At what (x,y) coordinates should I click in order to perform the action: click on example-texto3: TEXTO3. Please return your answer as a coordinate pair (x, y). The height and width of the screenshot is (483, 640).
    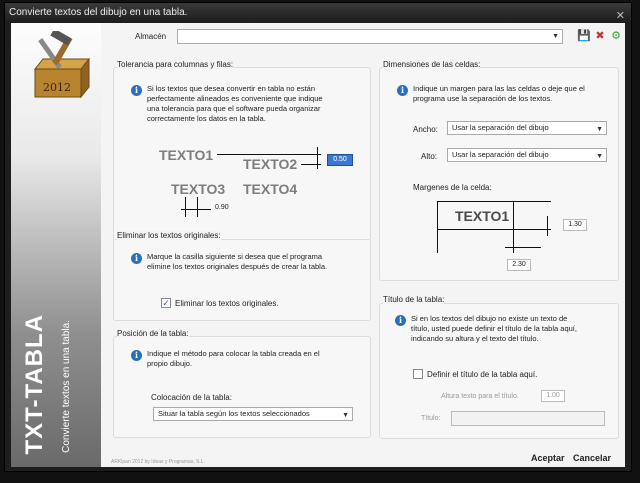
    Looking at the image, I should click on (198, 189).